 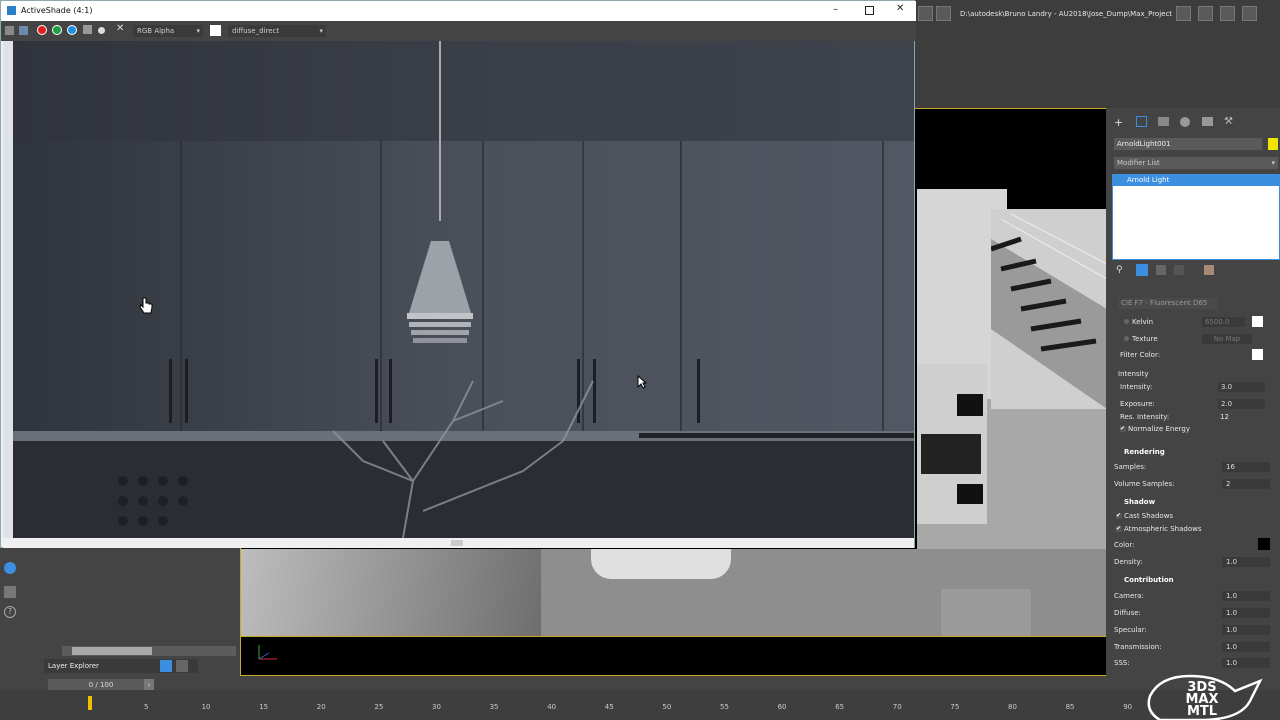 What do you see at coordinates (1257, 354) in the screenshot?
I see `filter-color-swatch` at bounding box center [1257, 354].